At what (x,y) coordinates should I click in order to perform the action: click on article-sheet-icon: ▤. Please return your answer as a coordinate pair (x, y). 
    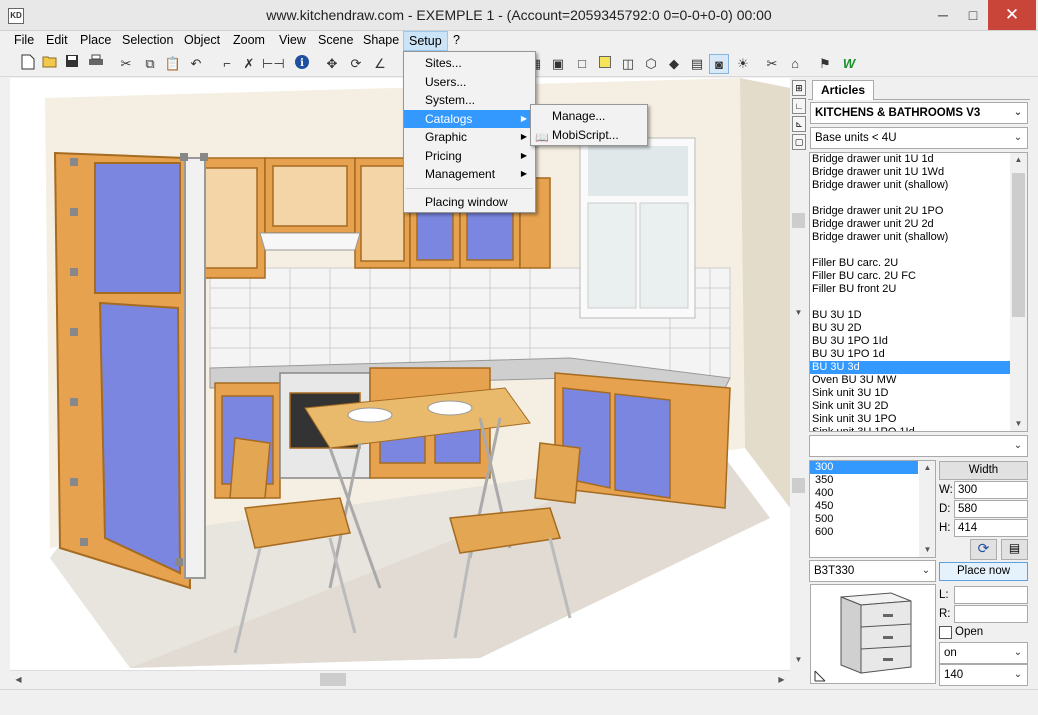
    Looking at the image, I should click on (1014, 549).